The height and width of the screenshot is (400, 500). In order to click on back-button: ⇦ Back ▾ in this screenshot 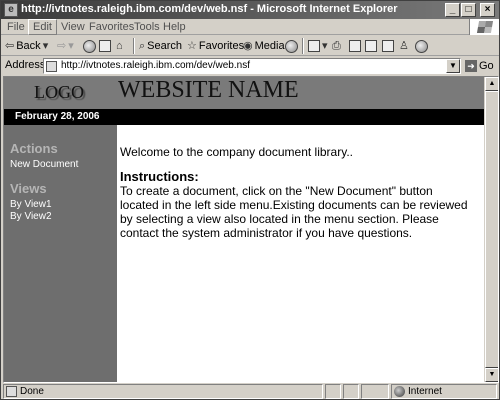, I will do `click(26, 46)`.